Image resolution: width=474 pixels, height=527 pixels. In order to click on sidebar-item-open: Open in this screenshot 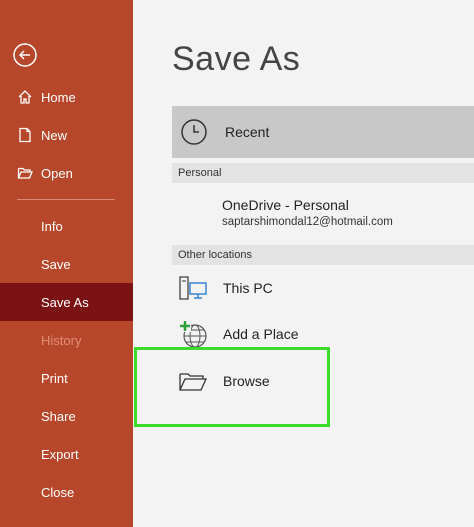, I will do `click(66, 173)`.